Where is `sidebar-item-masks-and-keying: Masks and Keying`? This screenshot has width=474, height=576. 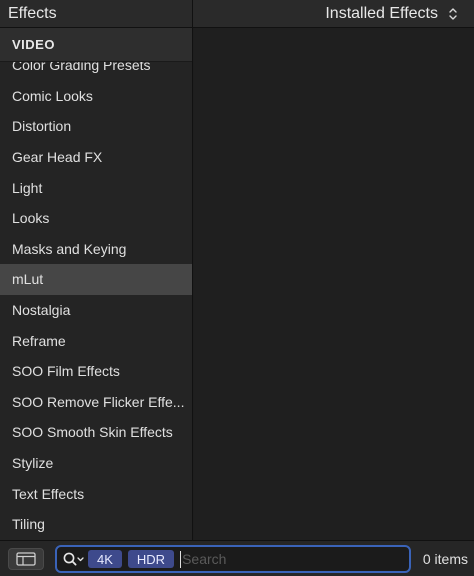 sidebar-item-masks-and-keying: Masks and Keying is located at coordinates (96, 249).